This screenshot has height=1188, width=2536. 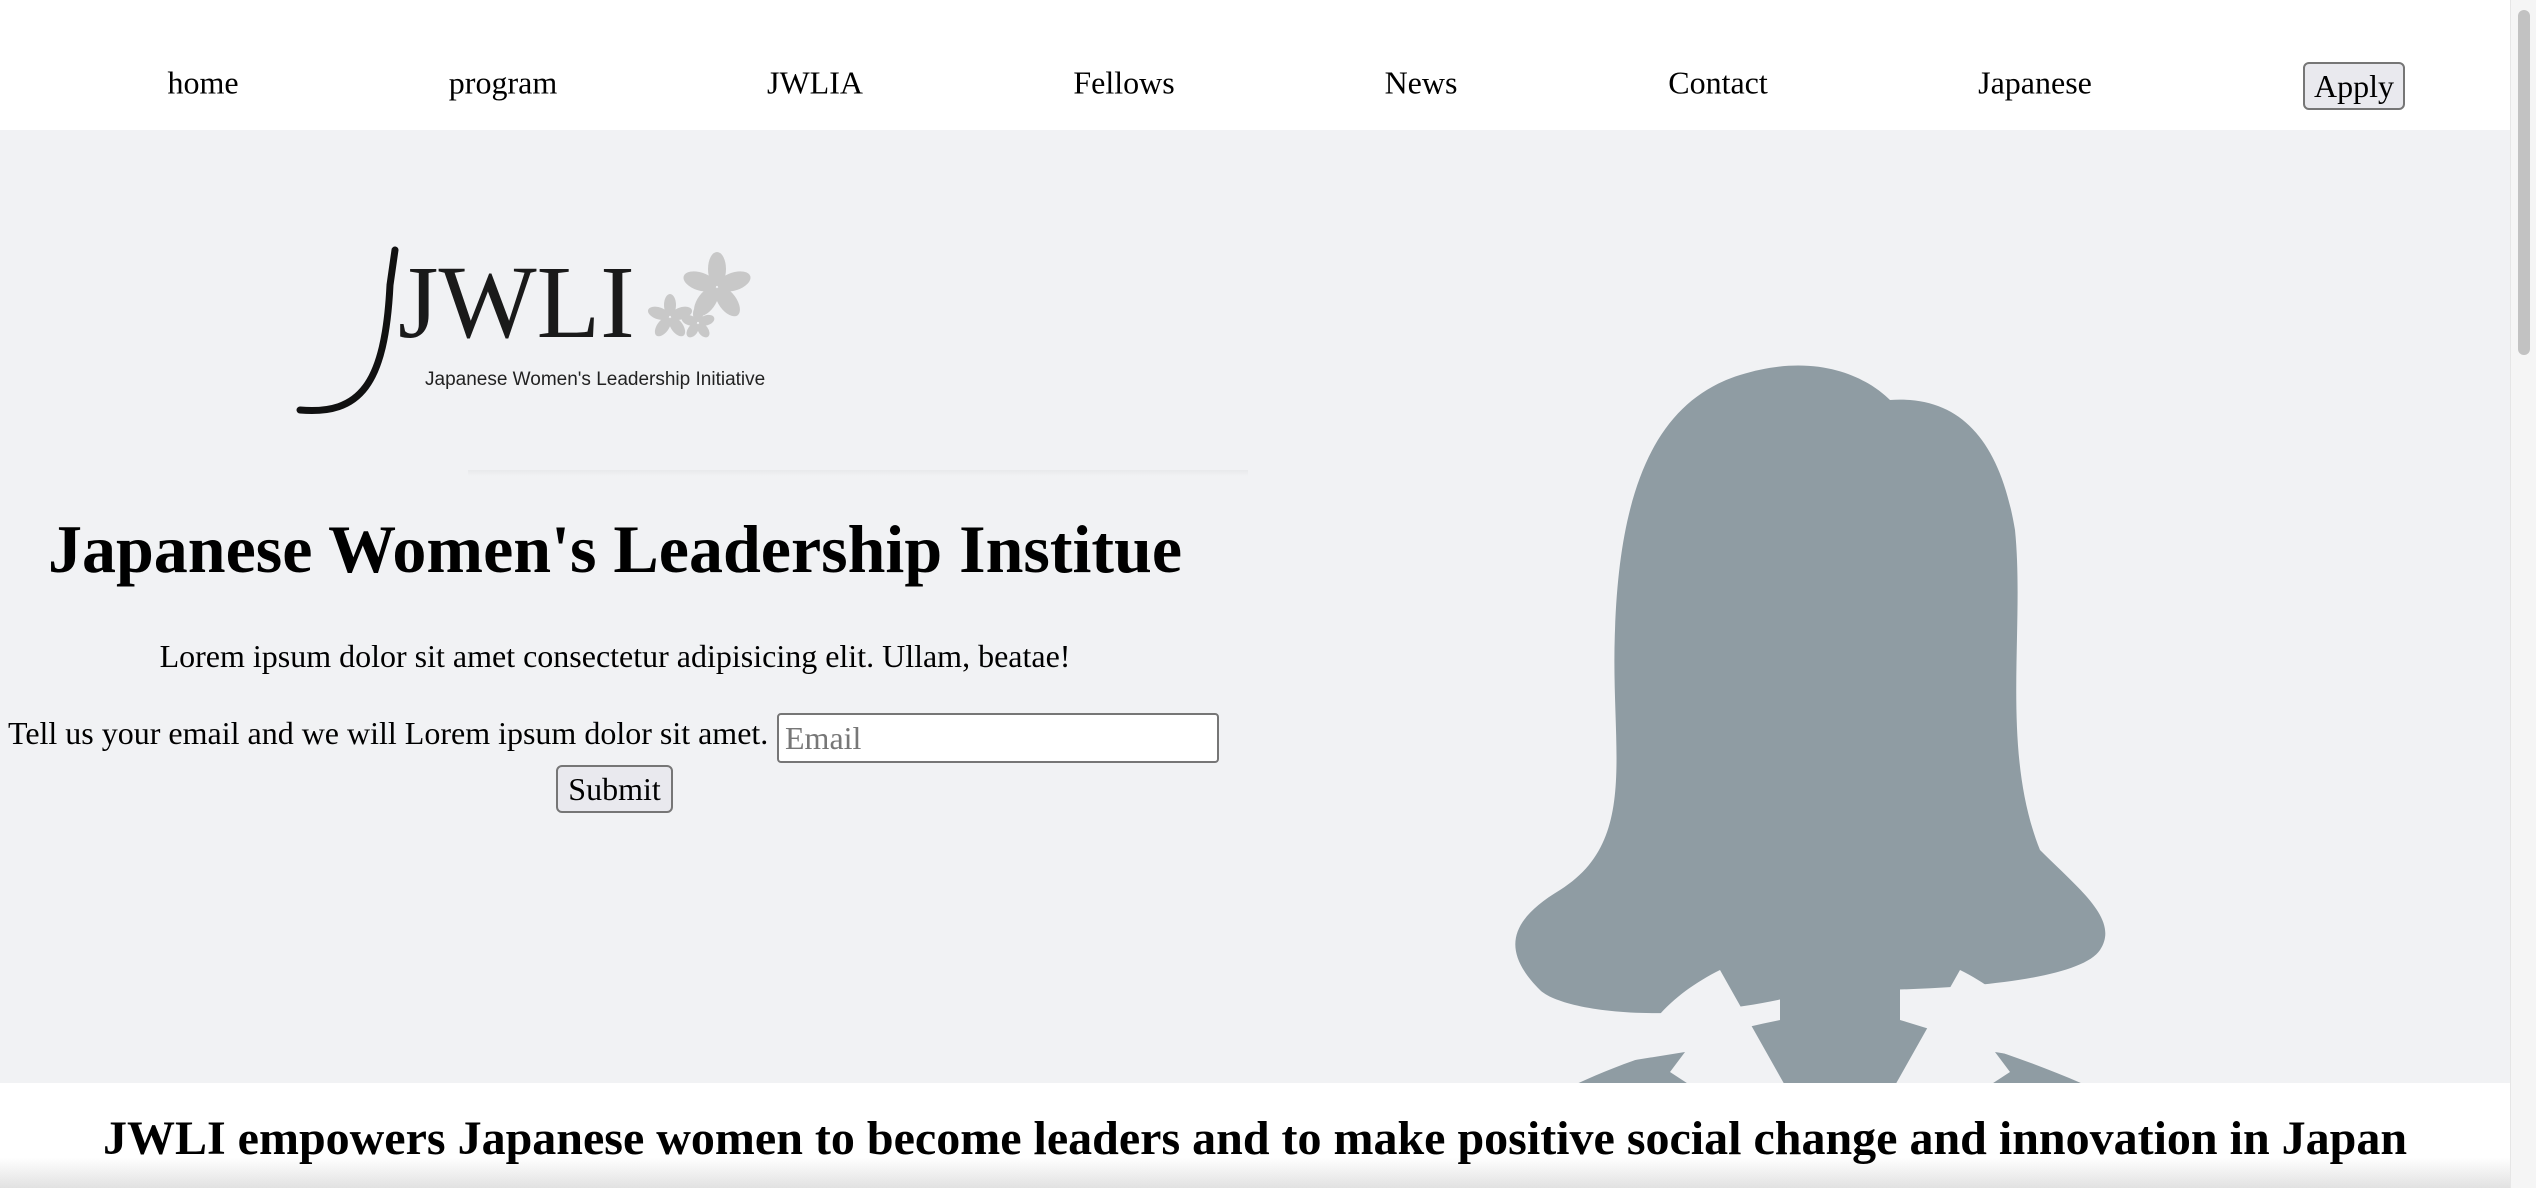 I want to click on apply-button: Apply, so click(x=2354, y=86).